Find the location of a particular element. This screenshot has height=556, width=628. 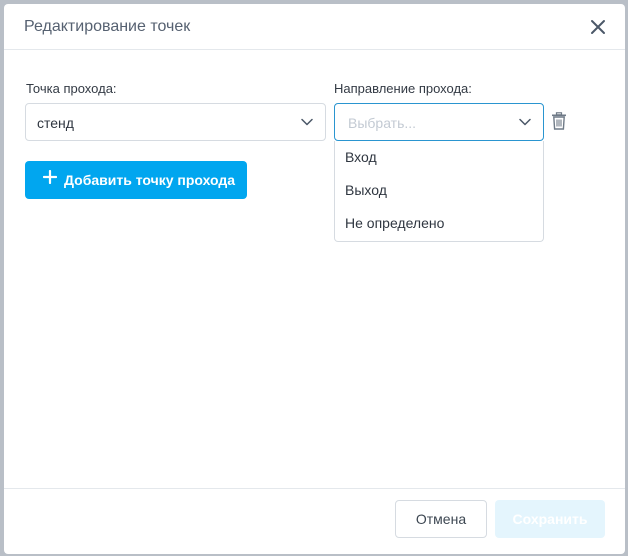

close-button is located at coordinates (598, 27).